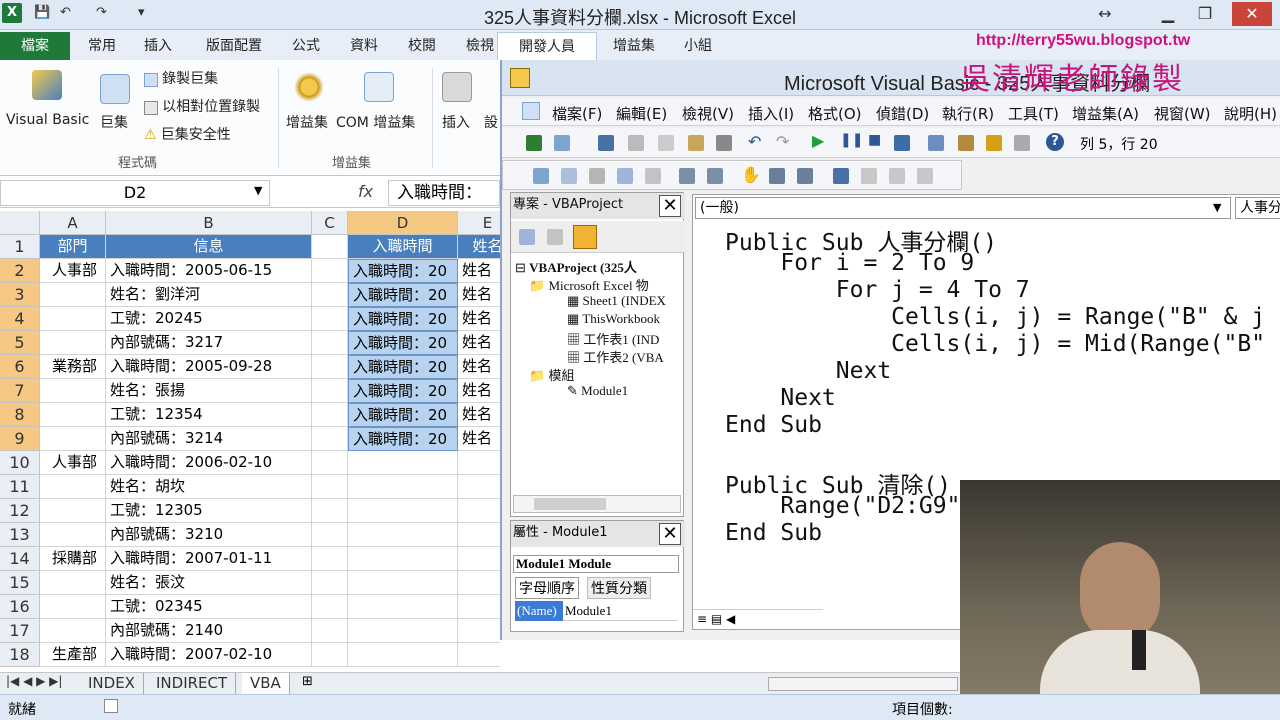  What do you see at coordinates (520, 78) in the screenshot?
I see `vbe-app-icon` at bounding box center [520, 78].